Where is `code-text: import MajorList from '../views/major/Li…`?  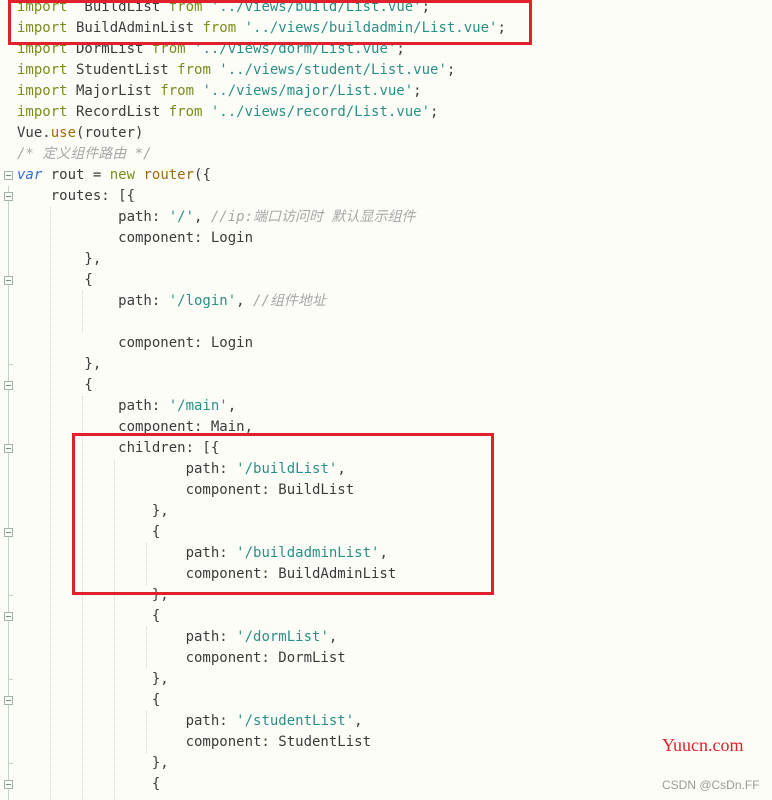
code-text: import MajorList from '../views/major/Li… is located at coordinates (219, 91).